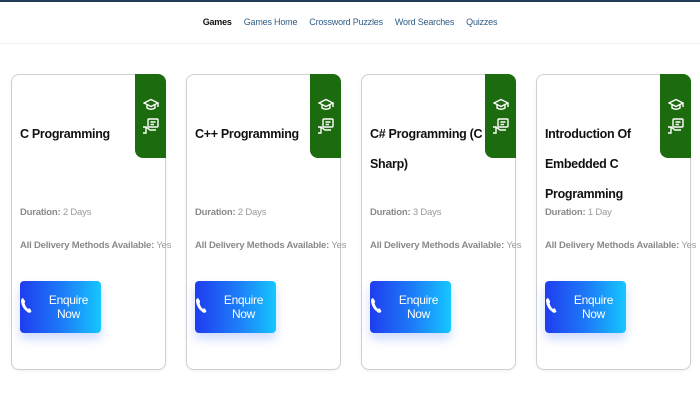 This screenshot has width=700, height=400. I want to click on top-border, so click(350, 1).